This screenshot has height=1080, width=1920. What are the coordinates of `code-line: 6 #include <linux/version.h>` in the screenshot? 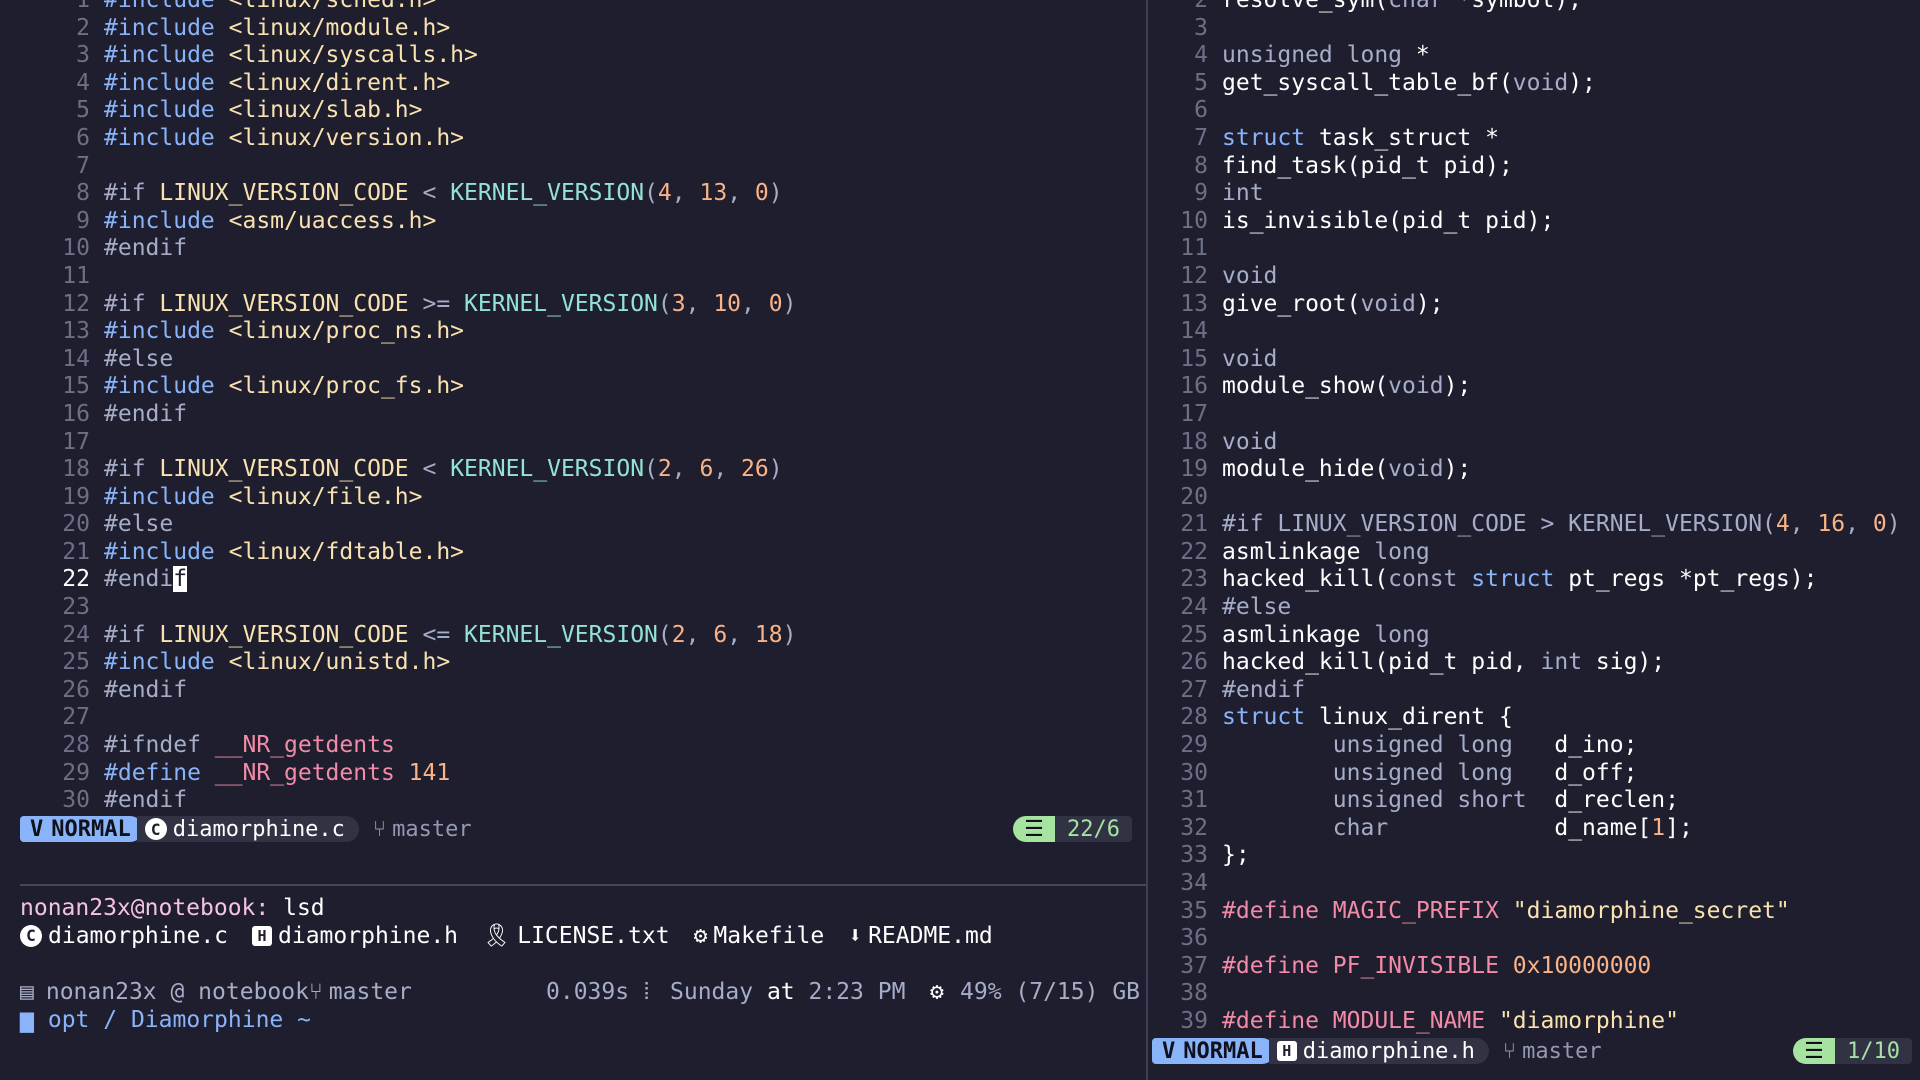 It's located at (573, 139).